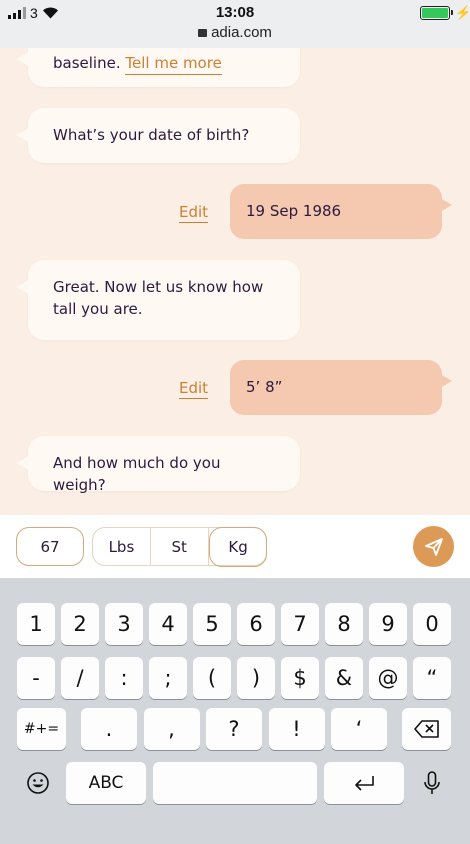  What do you see at coordinates (256, 624) in the screenshot?
I see `key: 6` at bounding box center [256, 624].